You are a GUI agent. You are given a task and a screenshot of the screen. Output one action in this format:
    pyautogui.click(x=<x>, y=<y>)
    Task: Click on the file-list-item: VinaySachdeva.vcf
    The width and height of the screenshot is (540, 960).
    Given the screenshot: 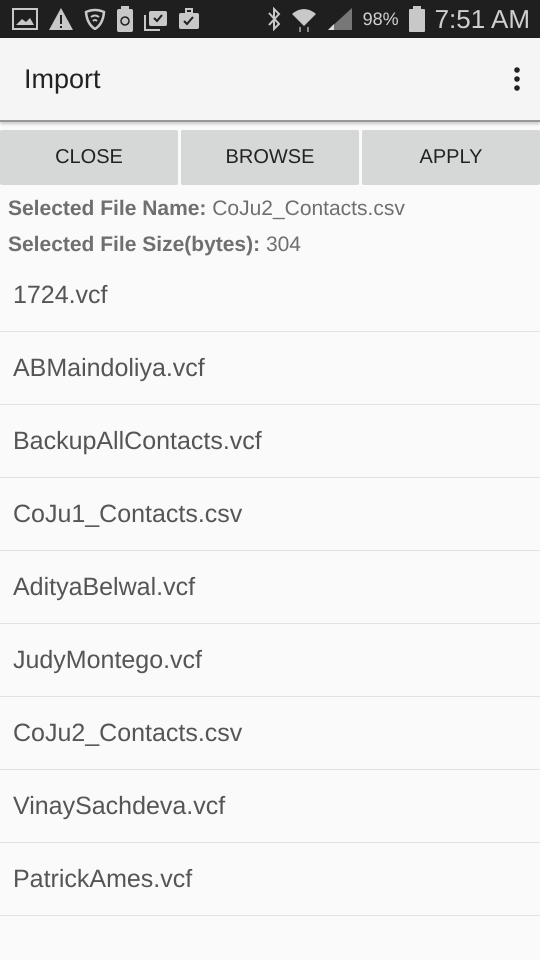 What is the action you would take?
    pyautogui.click(x=270, y=806)
    